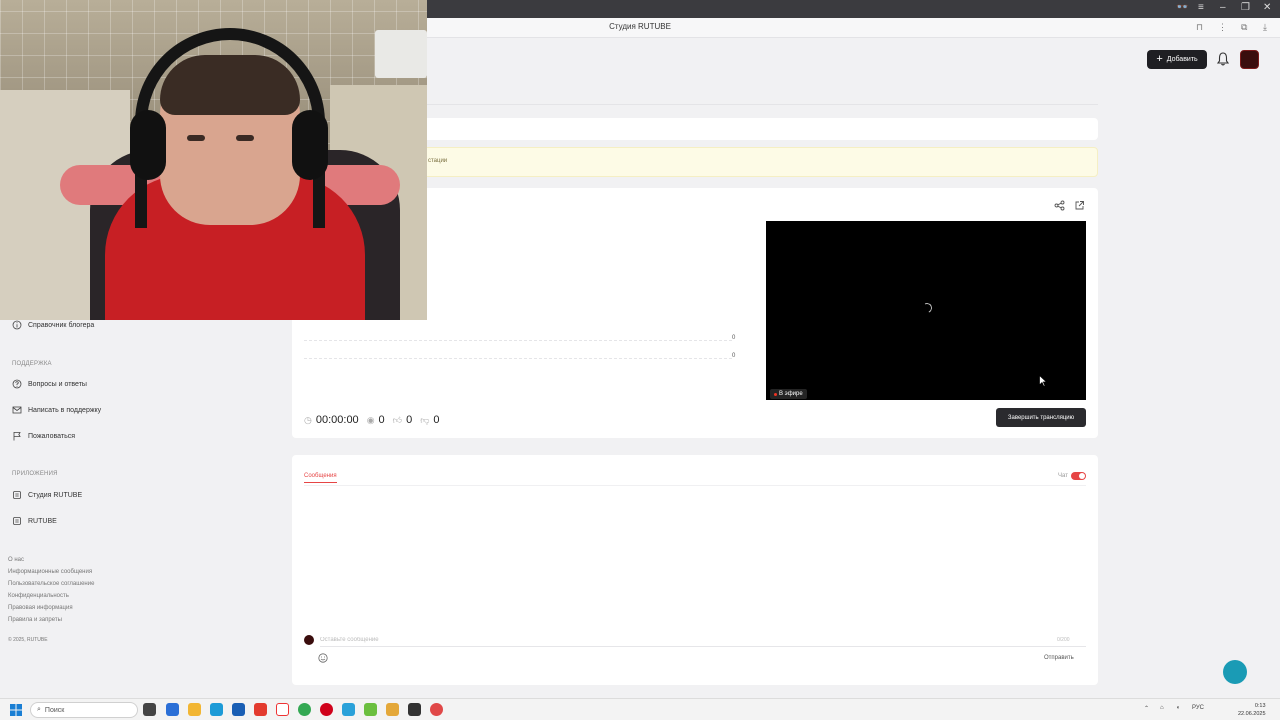 Image resolution: width=1280 pixels, height=720 pixels. I want to click on likes-stat: 👍︎ 0, so click(403, 420).